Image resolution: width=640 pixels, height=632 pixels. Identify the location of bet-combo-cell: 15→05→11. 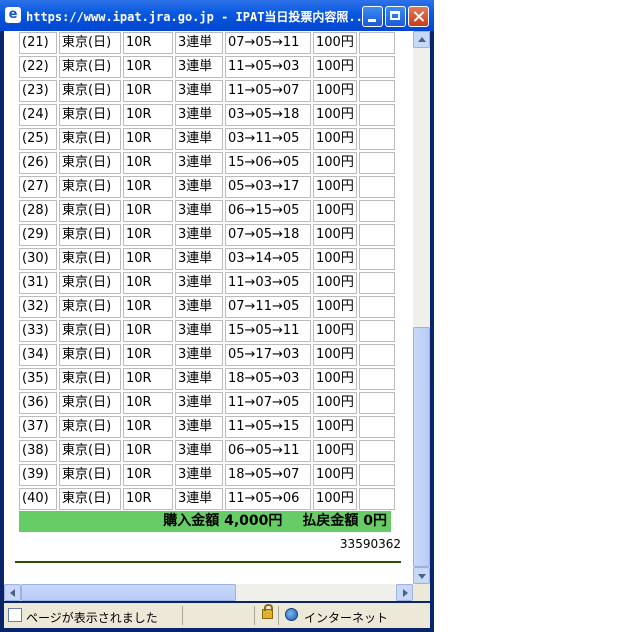
(268, 331).